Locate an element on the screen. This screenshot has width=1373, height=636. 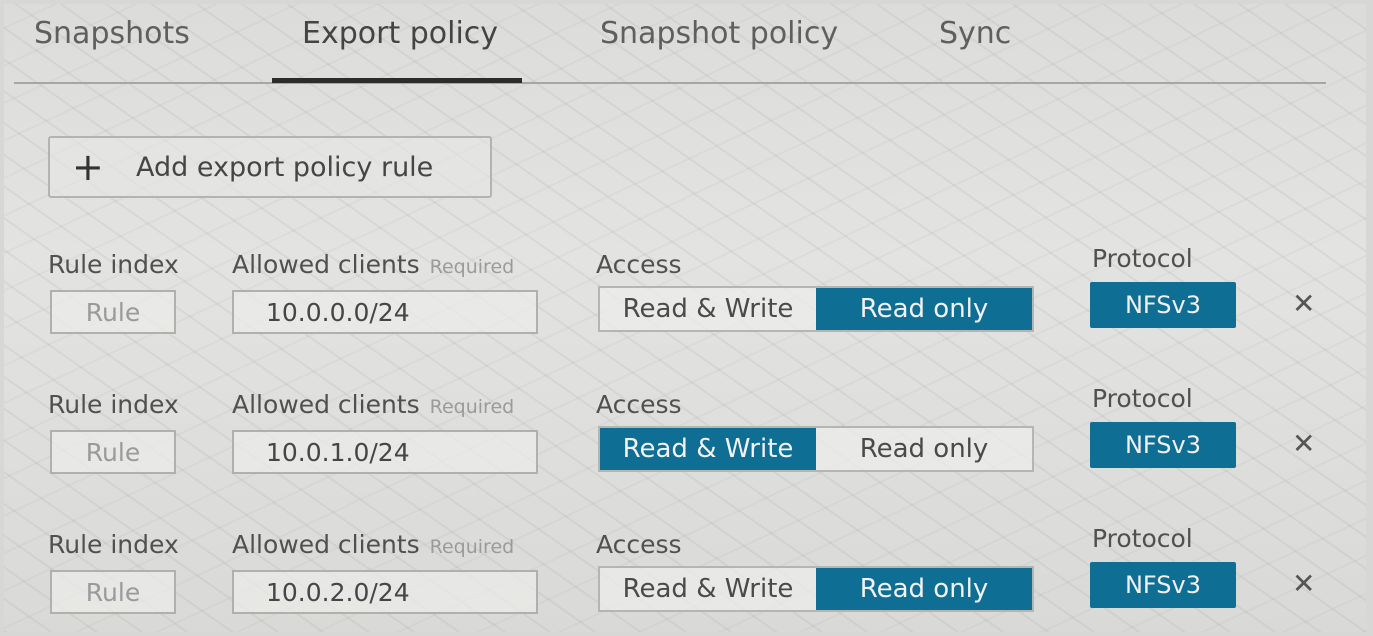
tab-sync: Sync is located at coordinates (975, 33).